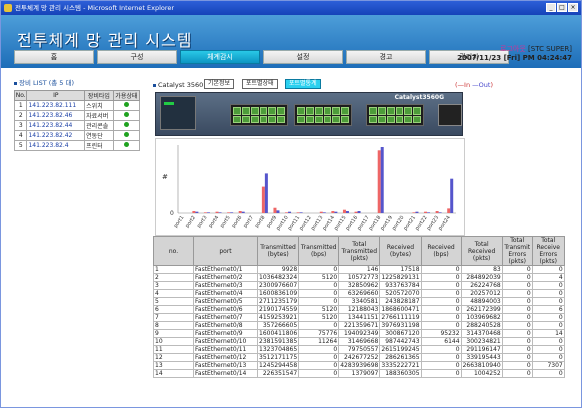  What do you see at coordinates (173, 251) in the screenshot?
I see `stats-col-header: no.` at bounding box center [173, 251].